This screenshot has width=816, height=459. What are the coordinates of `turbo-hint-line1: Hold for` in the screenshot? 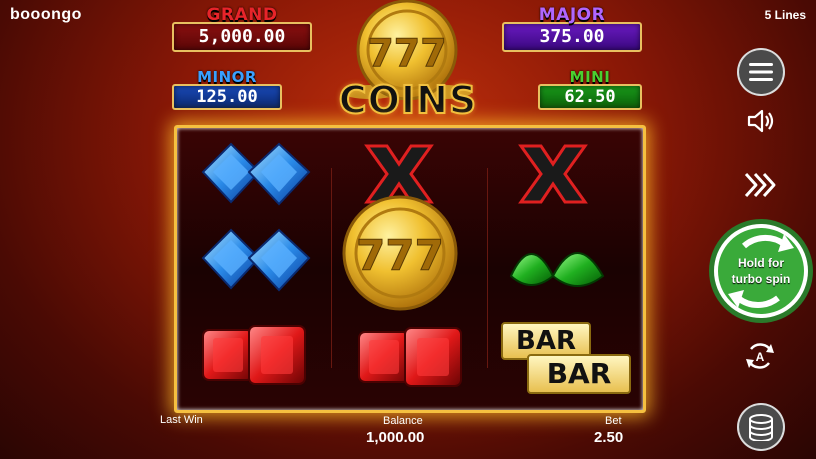 It's located at (761, 263).